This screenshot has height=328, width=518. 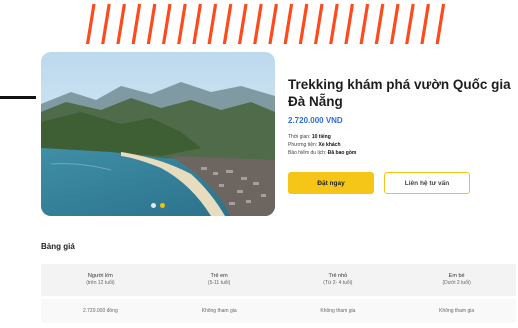 What do you see at coordinates (219, 310) in the screenshot?
I see `price-child: Không tham gia` at bounding box center [219, 310].